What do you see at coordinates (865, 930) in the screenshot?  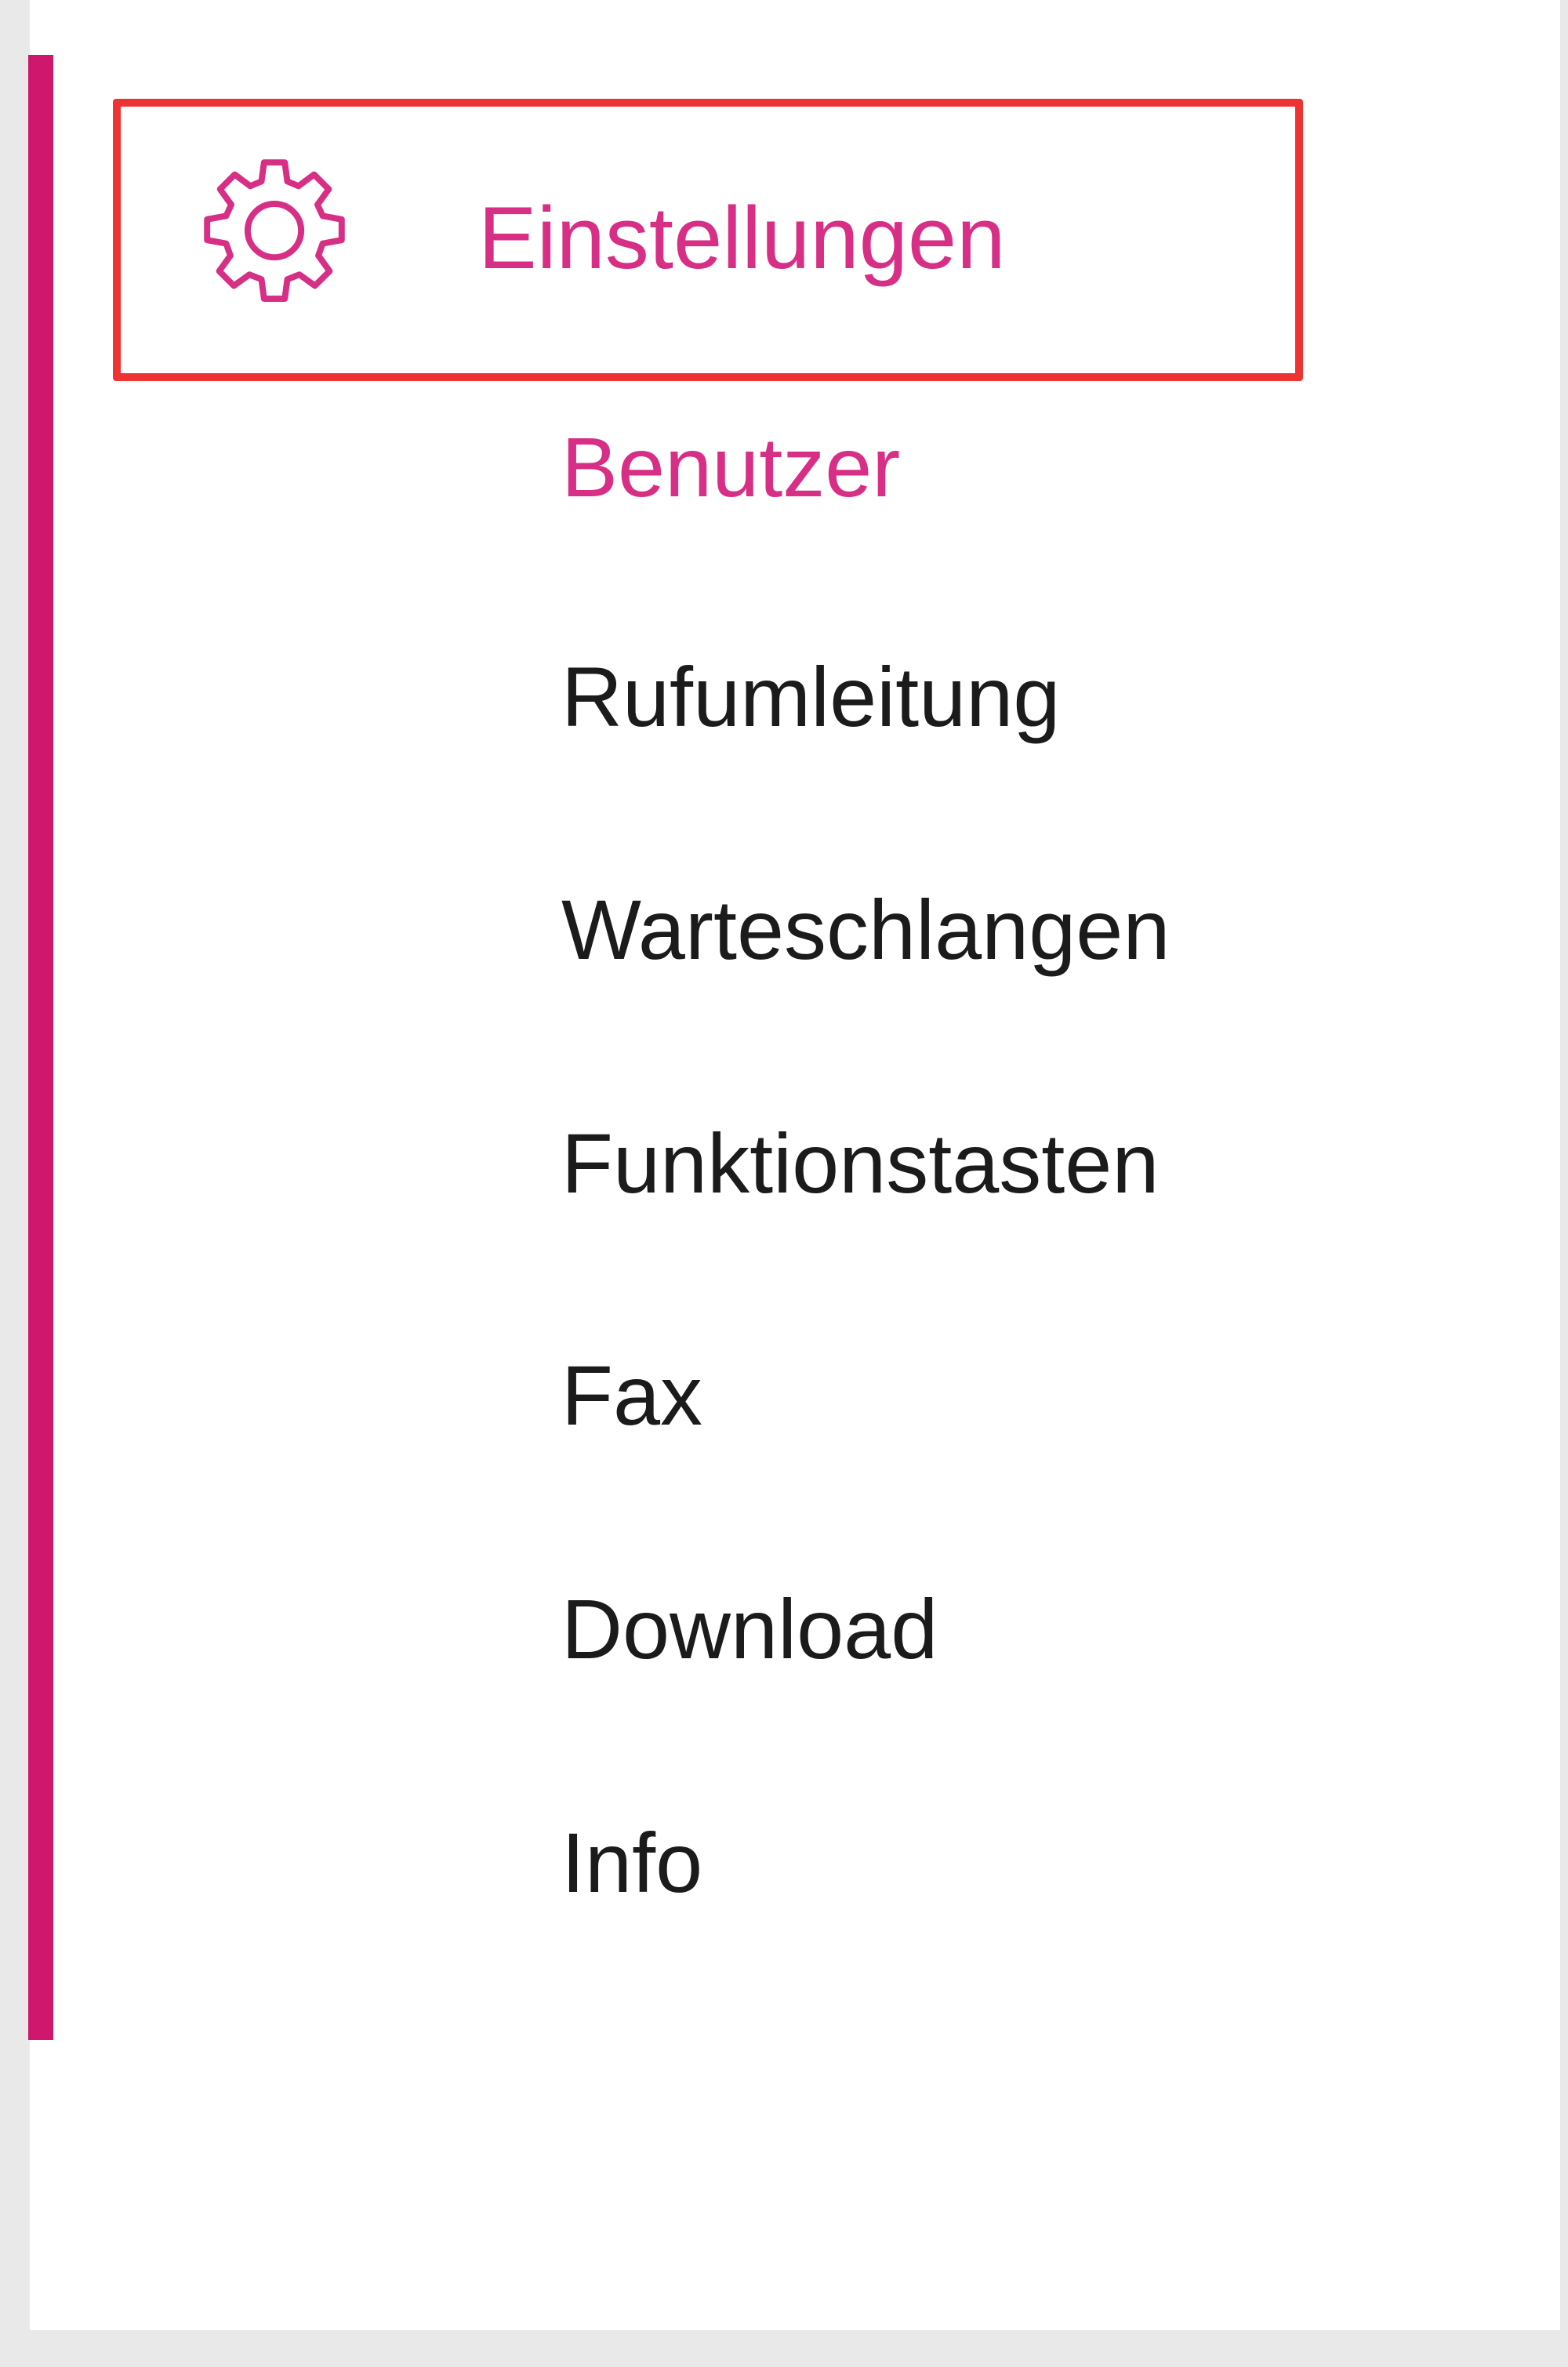 I see `menu-item-warteschlangen: Warteschlangen` at bounding box center [865, 930].